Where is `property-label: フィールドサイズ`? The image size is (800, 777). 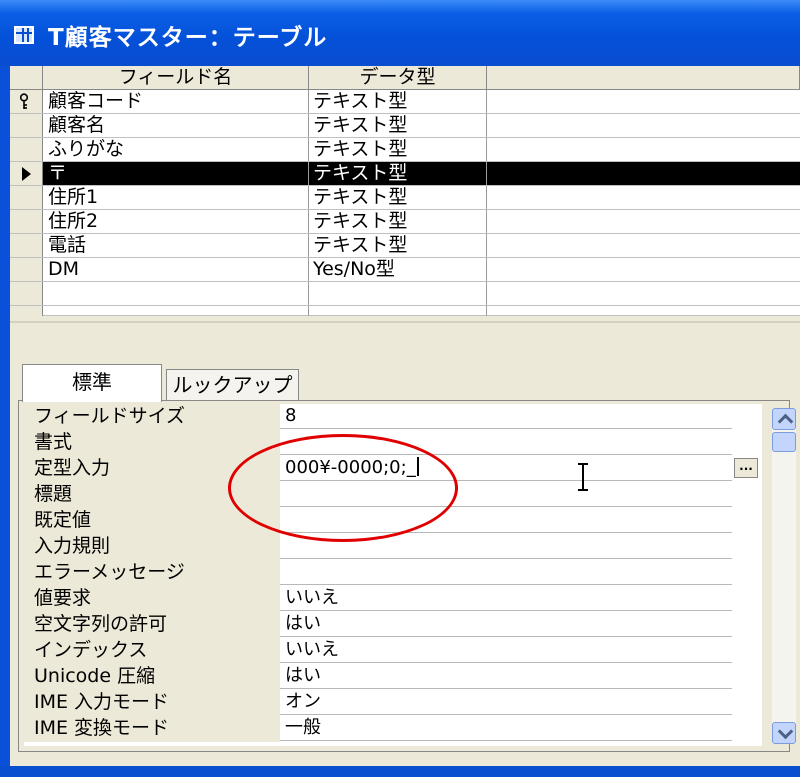 property-label: フィールドサイズ is located at coordinates (152, 417).